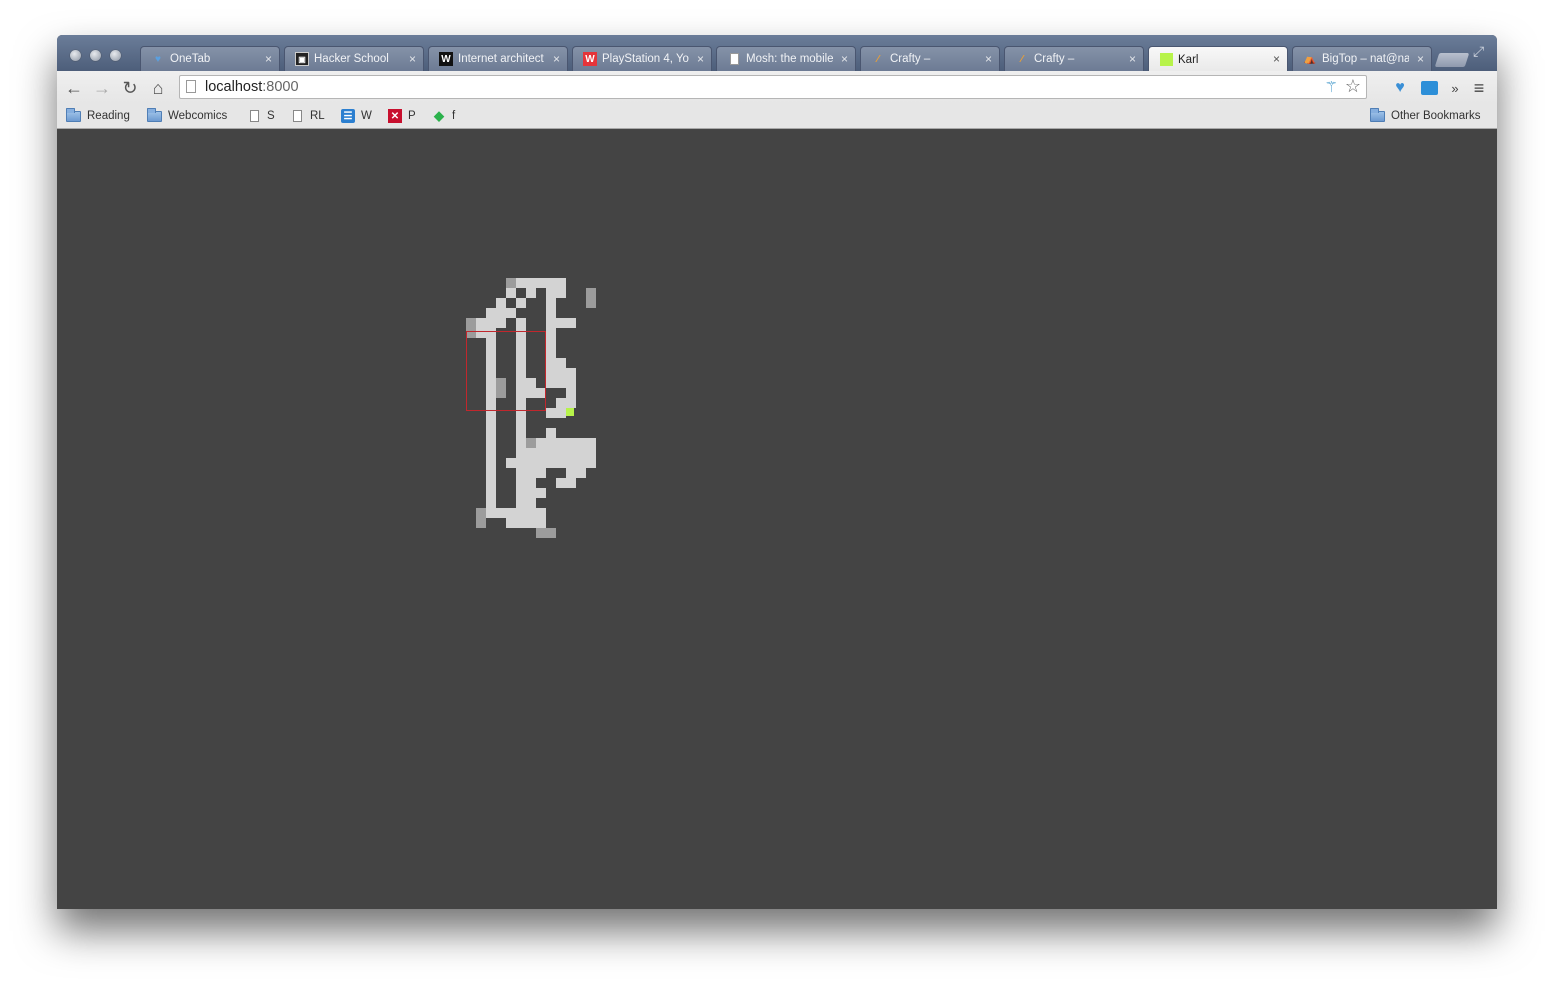 The image size is (1554, 988). I want to click on back-icon: ←, so click(74, 88).